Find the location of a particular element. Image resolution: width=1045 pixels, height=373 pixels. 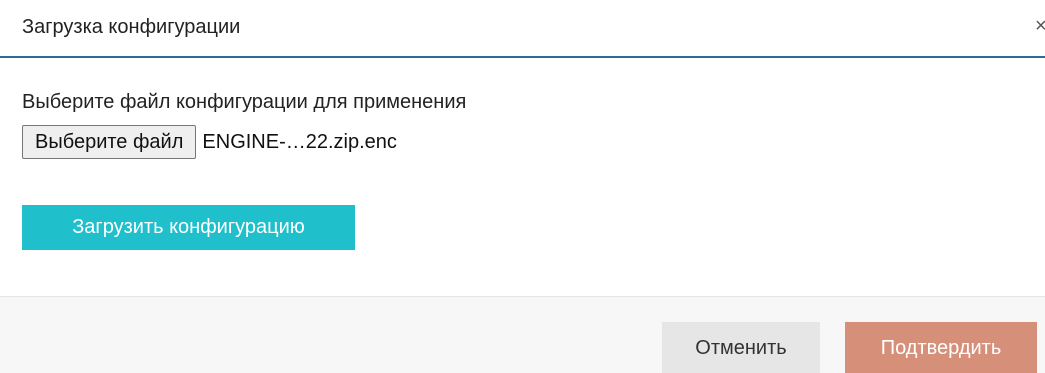

dialog-title: Загрузка конфигурации is located at coordinates (131, 27).